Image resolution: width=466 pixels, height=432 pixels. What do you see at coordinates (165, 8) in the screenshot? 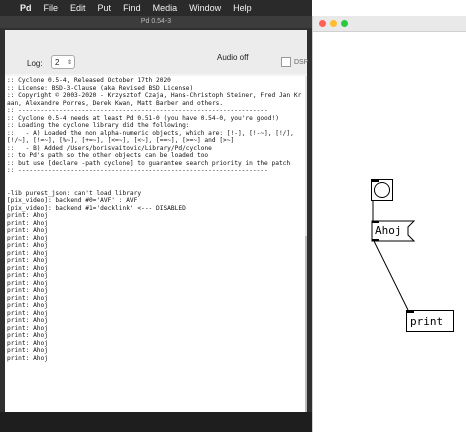
I see `menu-media: Media` at bounding box center [165, 8].